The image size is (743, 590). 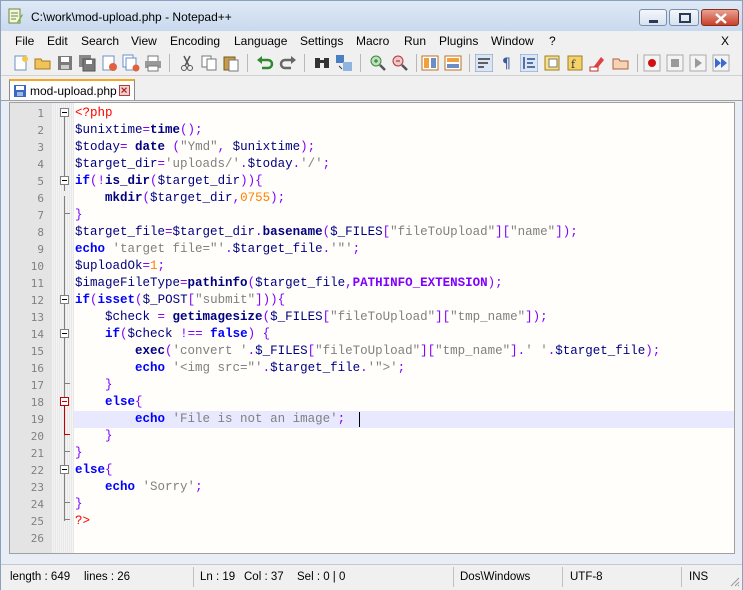 I want to click on indent-guide-icon, so click(x=529, y=63).